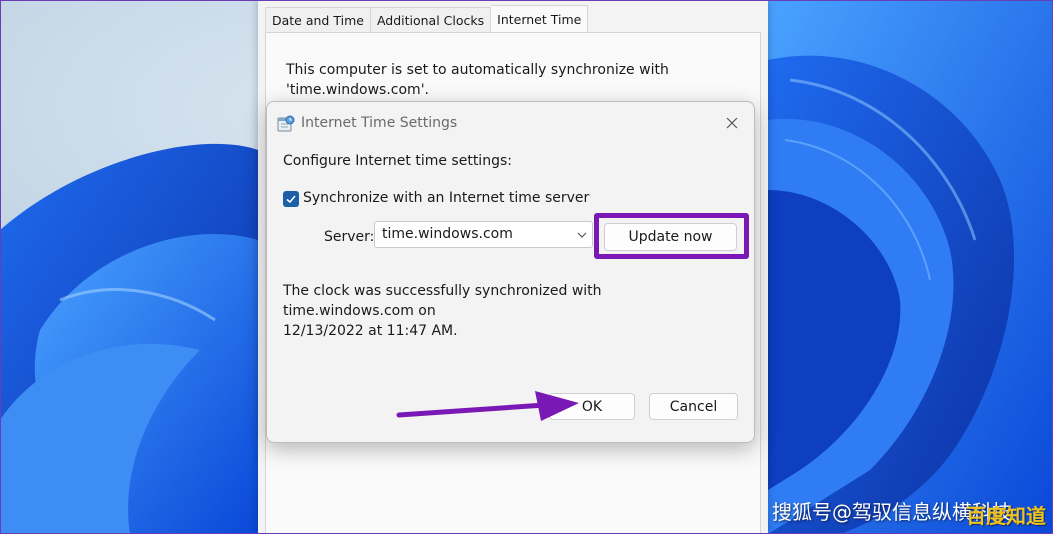 The height and width of the screenshot is (534, 1053). I want to click on sync-status-line2: 12/13/2022 at 11:47 AM., so click(370, 331).